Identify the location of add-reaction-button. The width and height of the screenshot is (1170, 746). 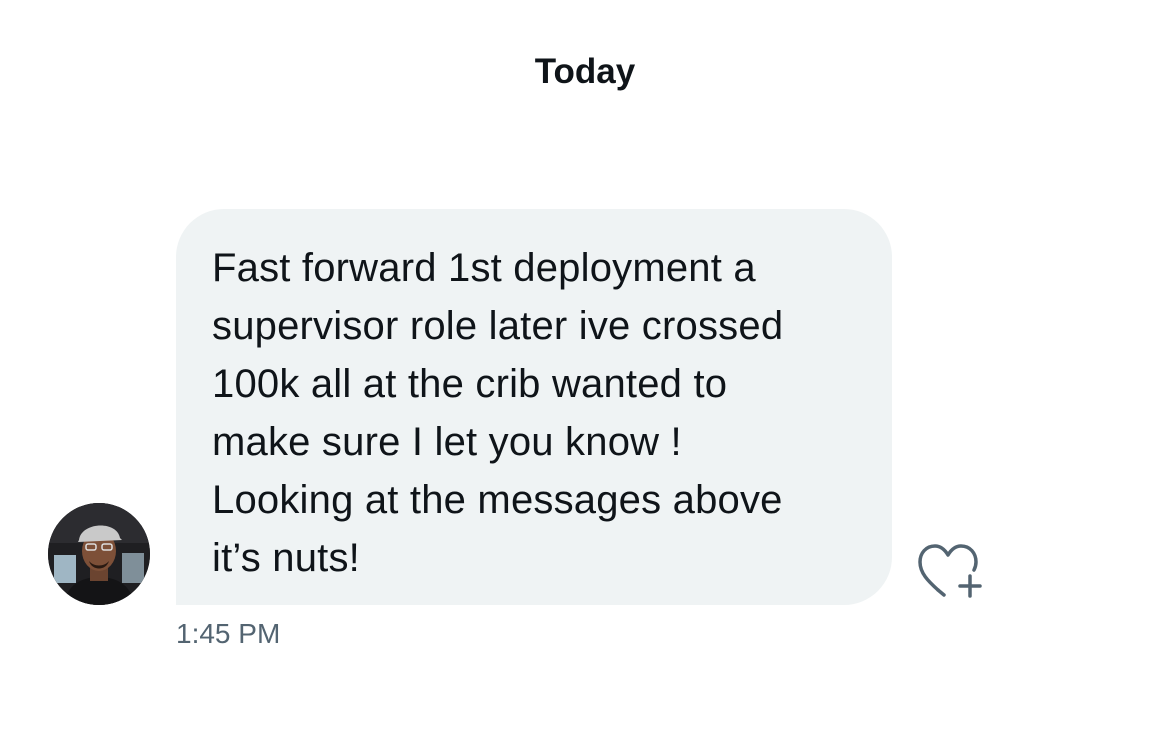
(952, 569).